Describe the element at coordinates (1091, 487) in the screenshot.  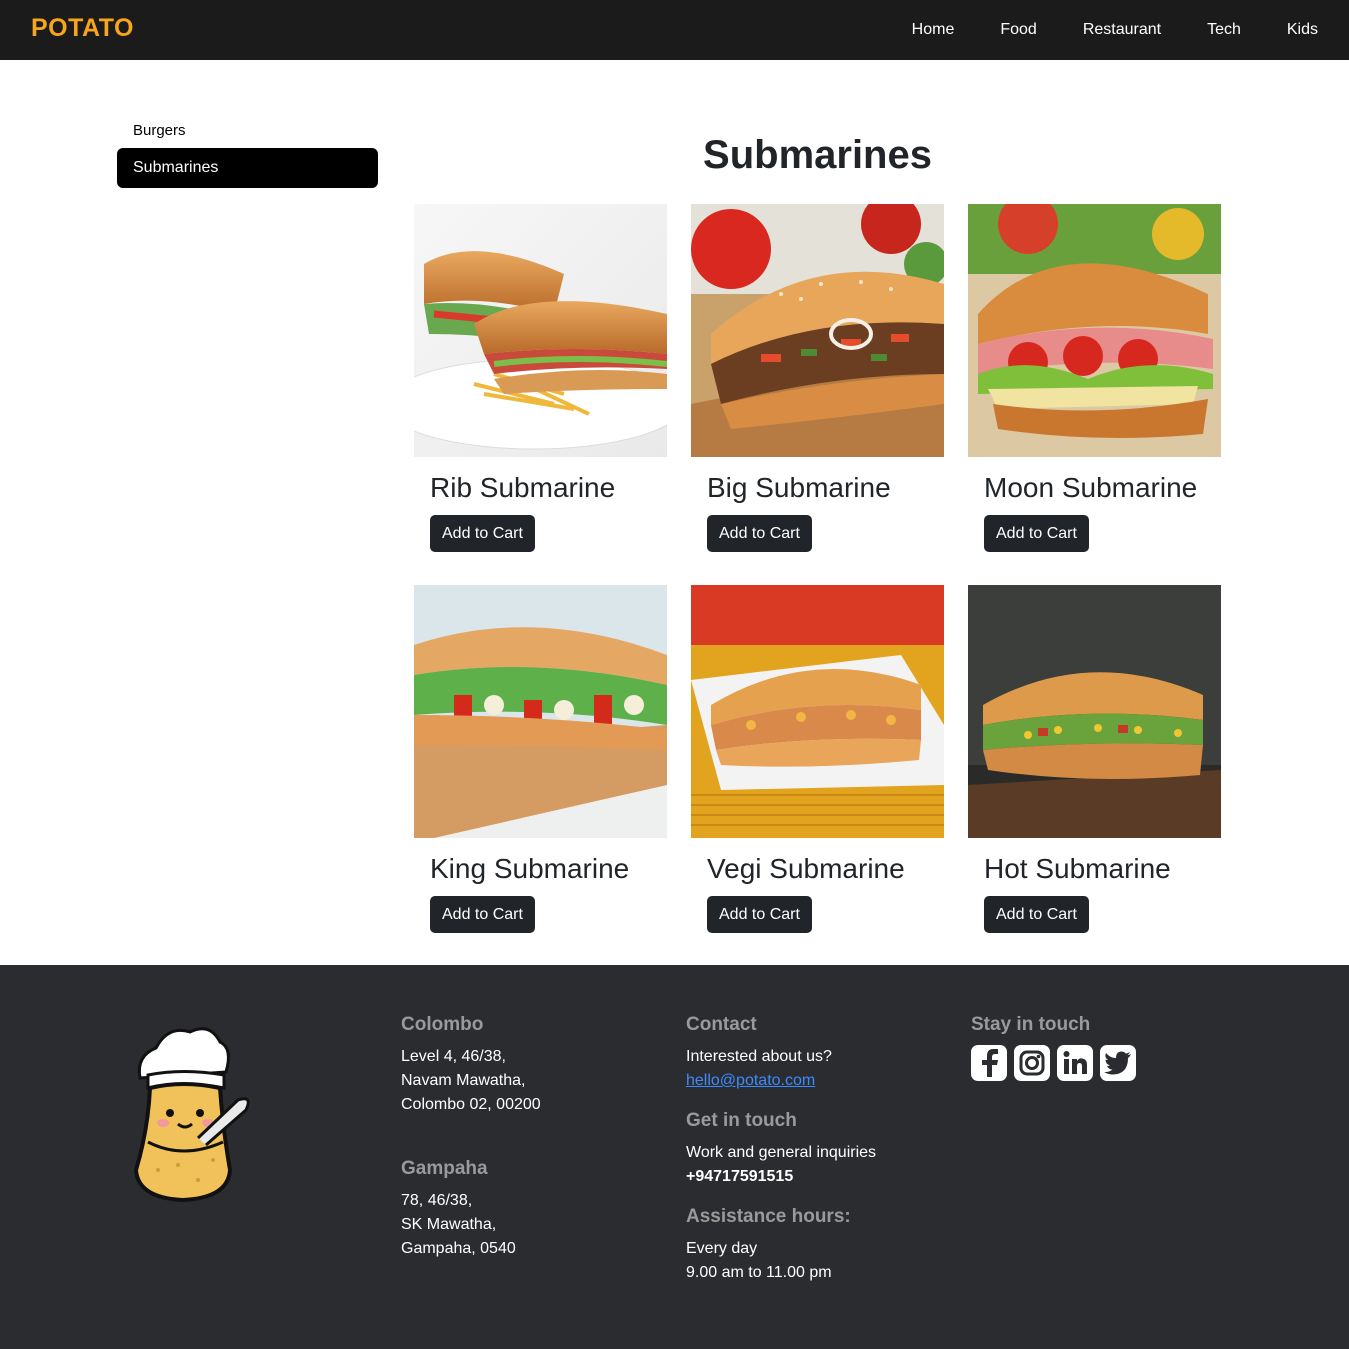
I see `product-name: Moon Submarine` at that location.